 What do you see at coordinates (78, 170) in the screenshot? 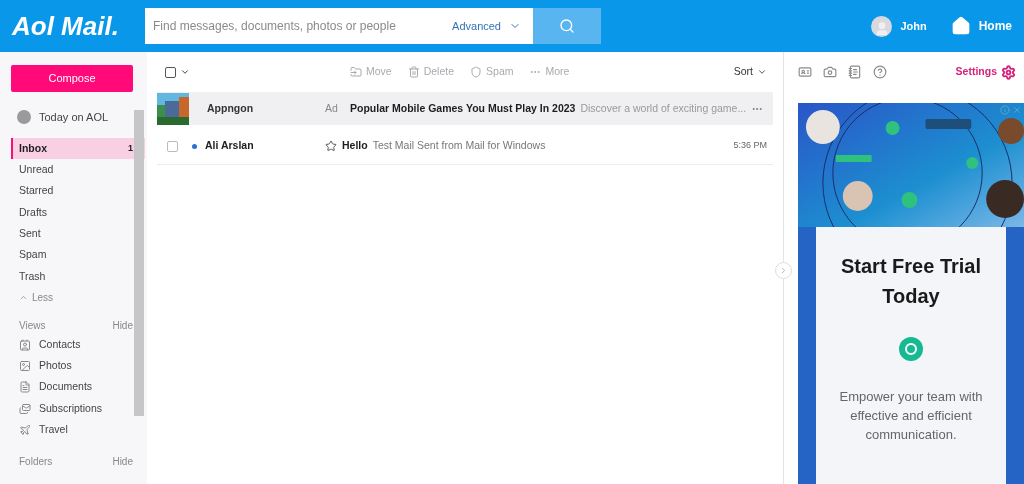
I see `folder-item: Unread` at bounding box center [78, 170].